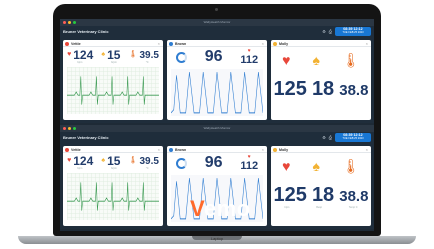  I want to click on camera, so click(216, 9).